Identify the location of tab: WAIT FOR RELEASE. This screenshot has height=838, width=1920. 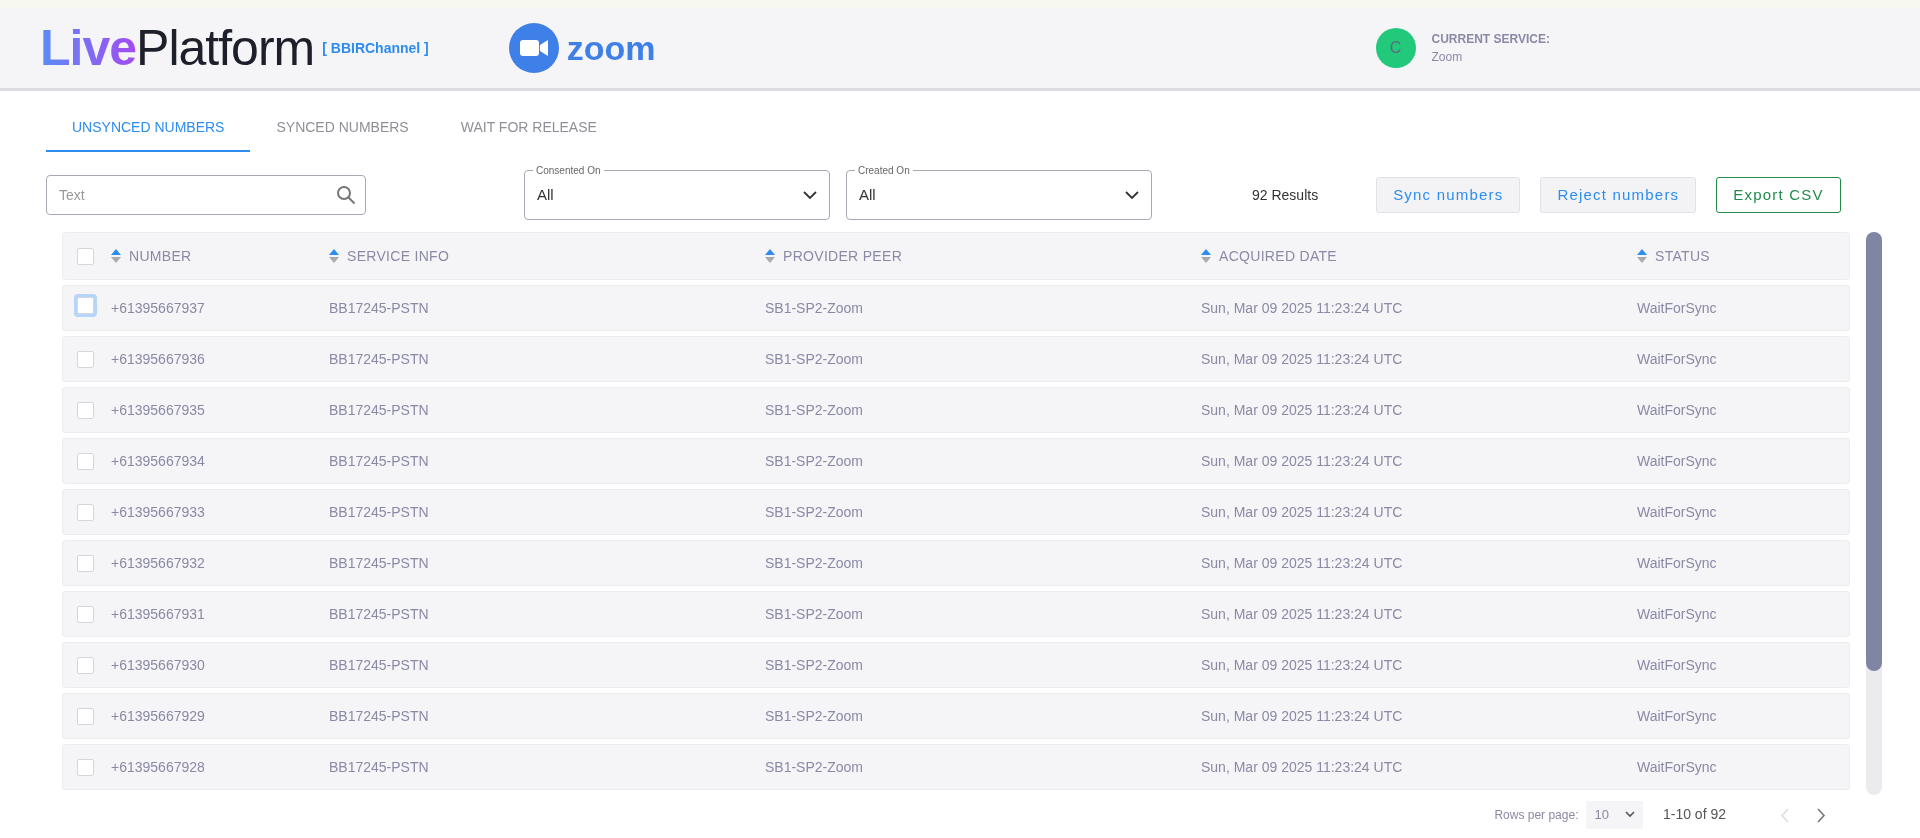
(528, 128).